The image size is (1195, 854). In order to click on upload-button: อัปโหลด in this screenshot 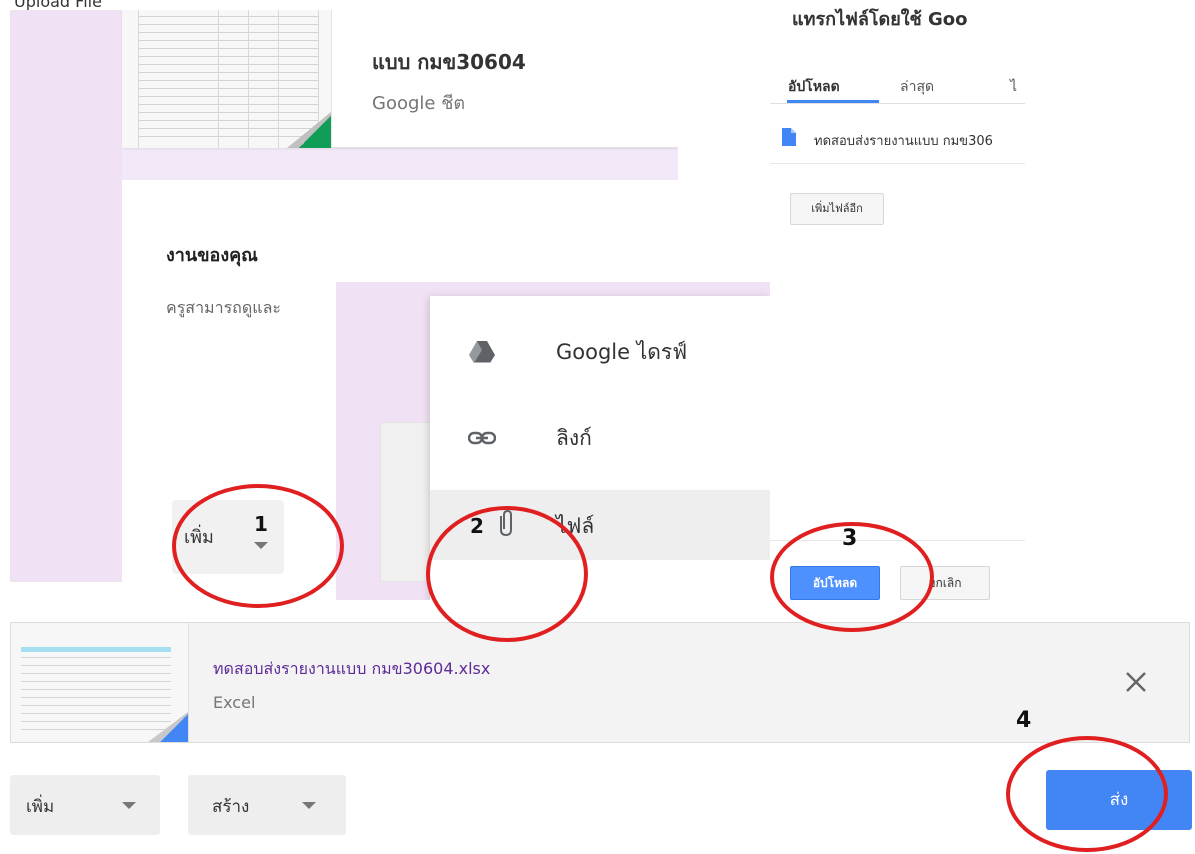, I will do `click(835, 583)`.